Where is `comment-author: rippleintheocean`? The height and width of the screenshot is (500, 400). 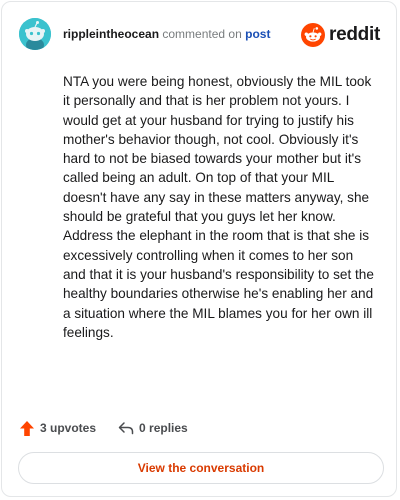 comment-author: rippleintheocean is located at coordinates (111, 34).